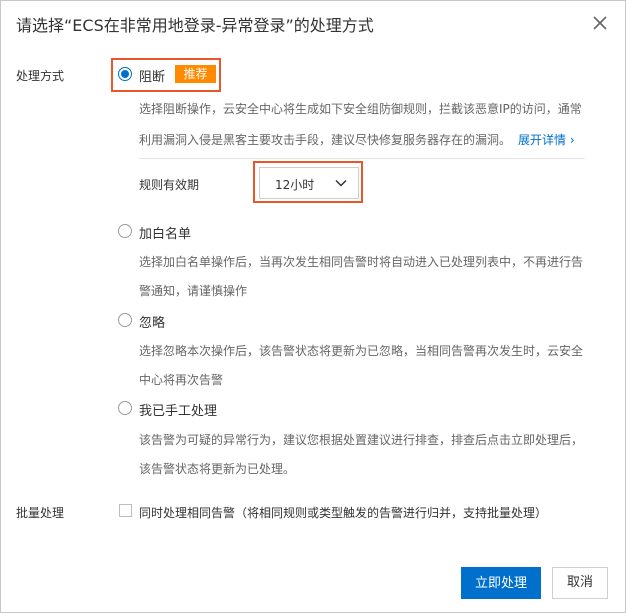  Describe the element at coordinates (125, 74) in the screenshot. I see `radio-block` at that location.